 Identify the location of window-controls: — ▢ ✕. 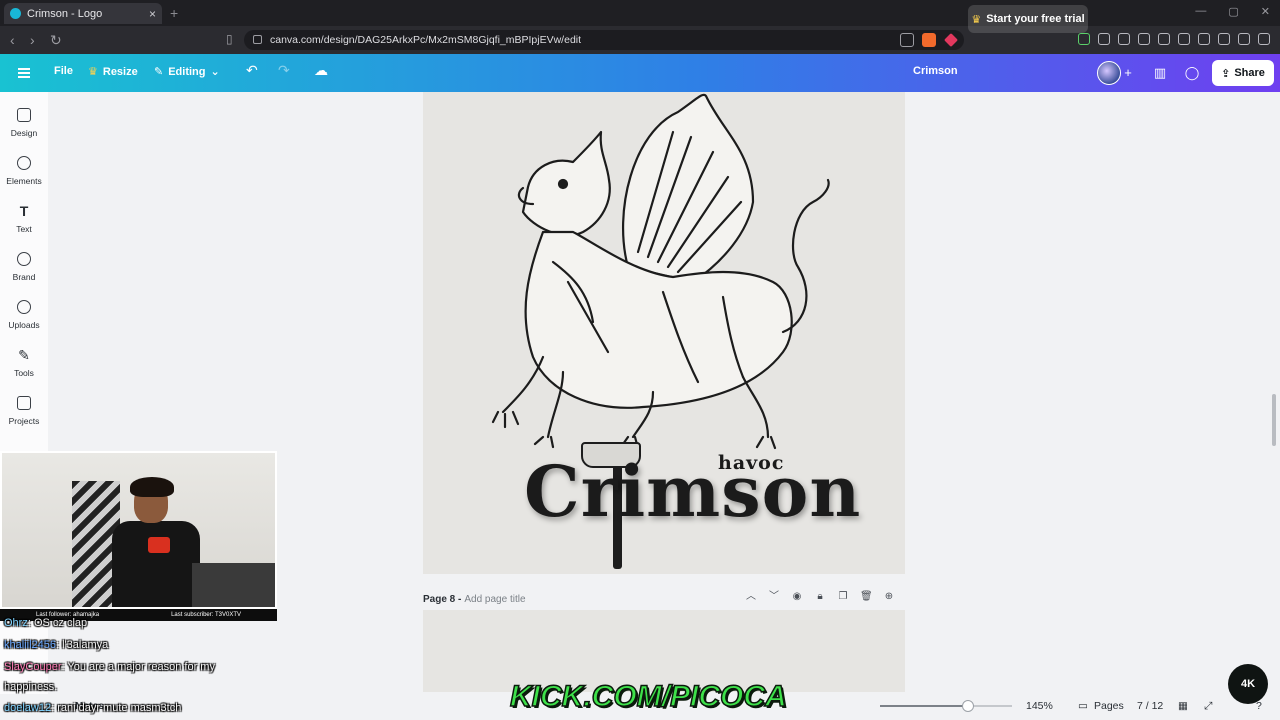
(1232, 11).